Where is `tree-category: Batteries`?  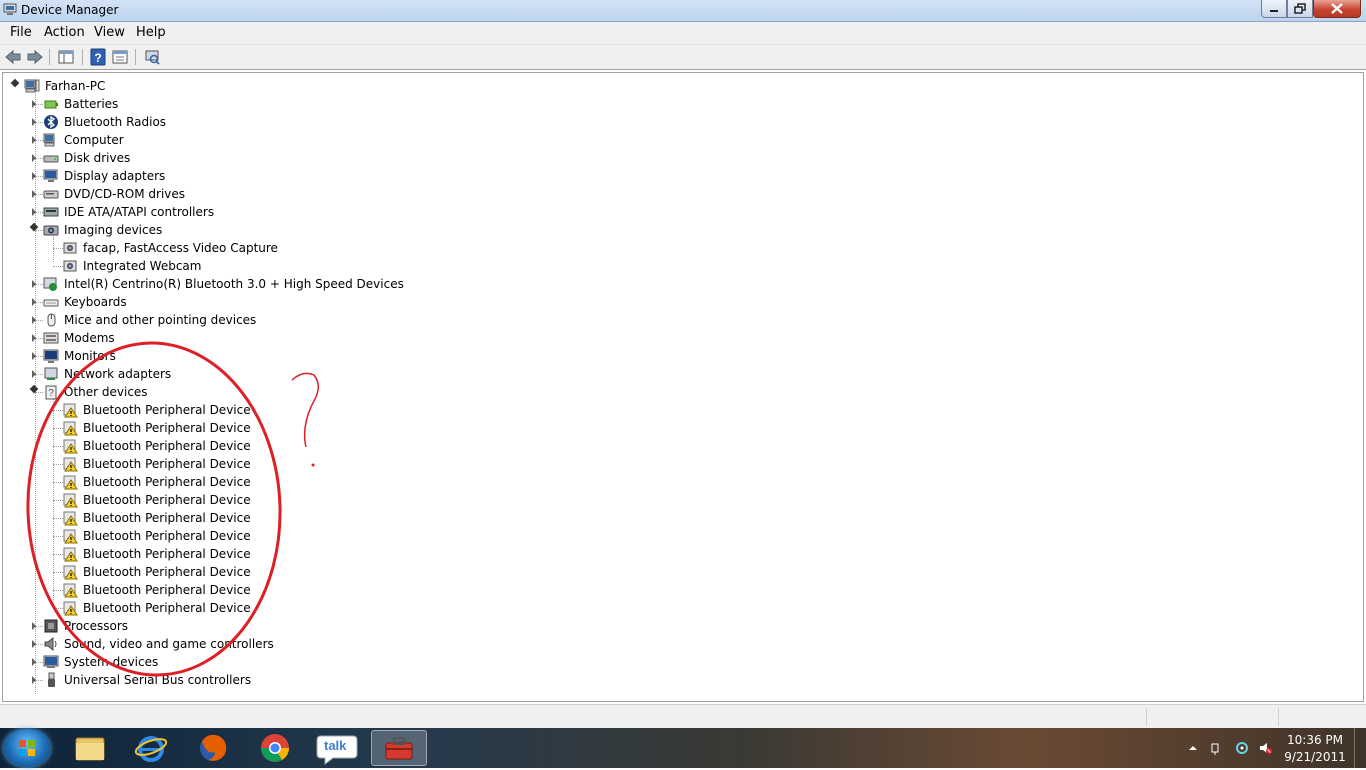 tree-category: Batteries is located at coordinates (303, 104).